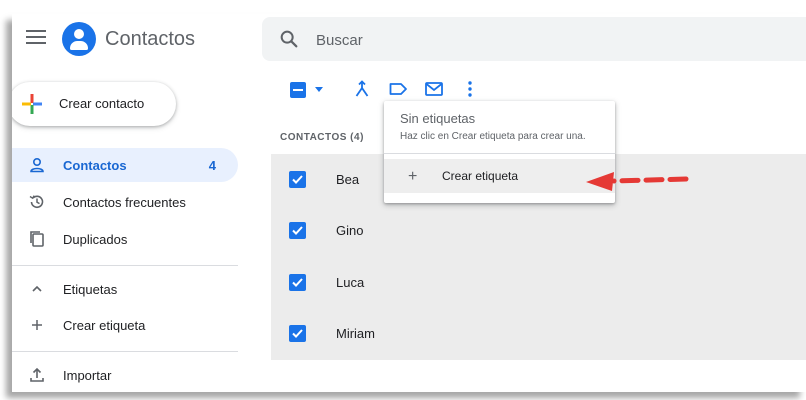 The image size is (806, 400). What do you see at coordinates (37, 288) in the screenshot?
I see `chevron-up-icon` at bounding box center [37, 288].